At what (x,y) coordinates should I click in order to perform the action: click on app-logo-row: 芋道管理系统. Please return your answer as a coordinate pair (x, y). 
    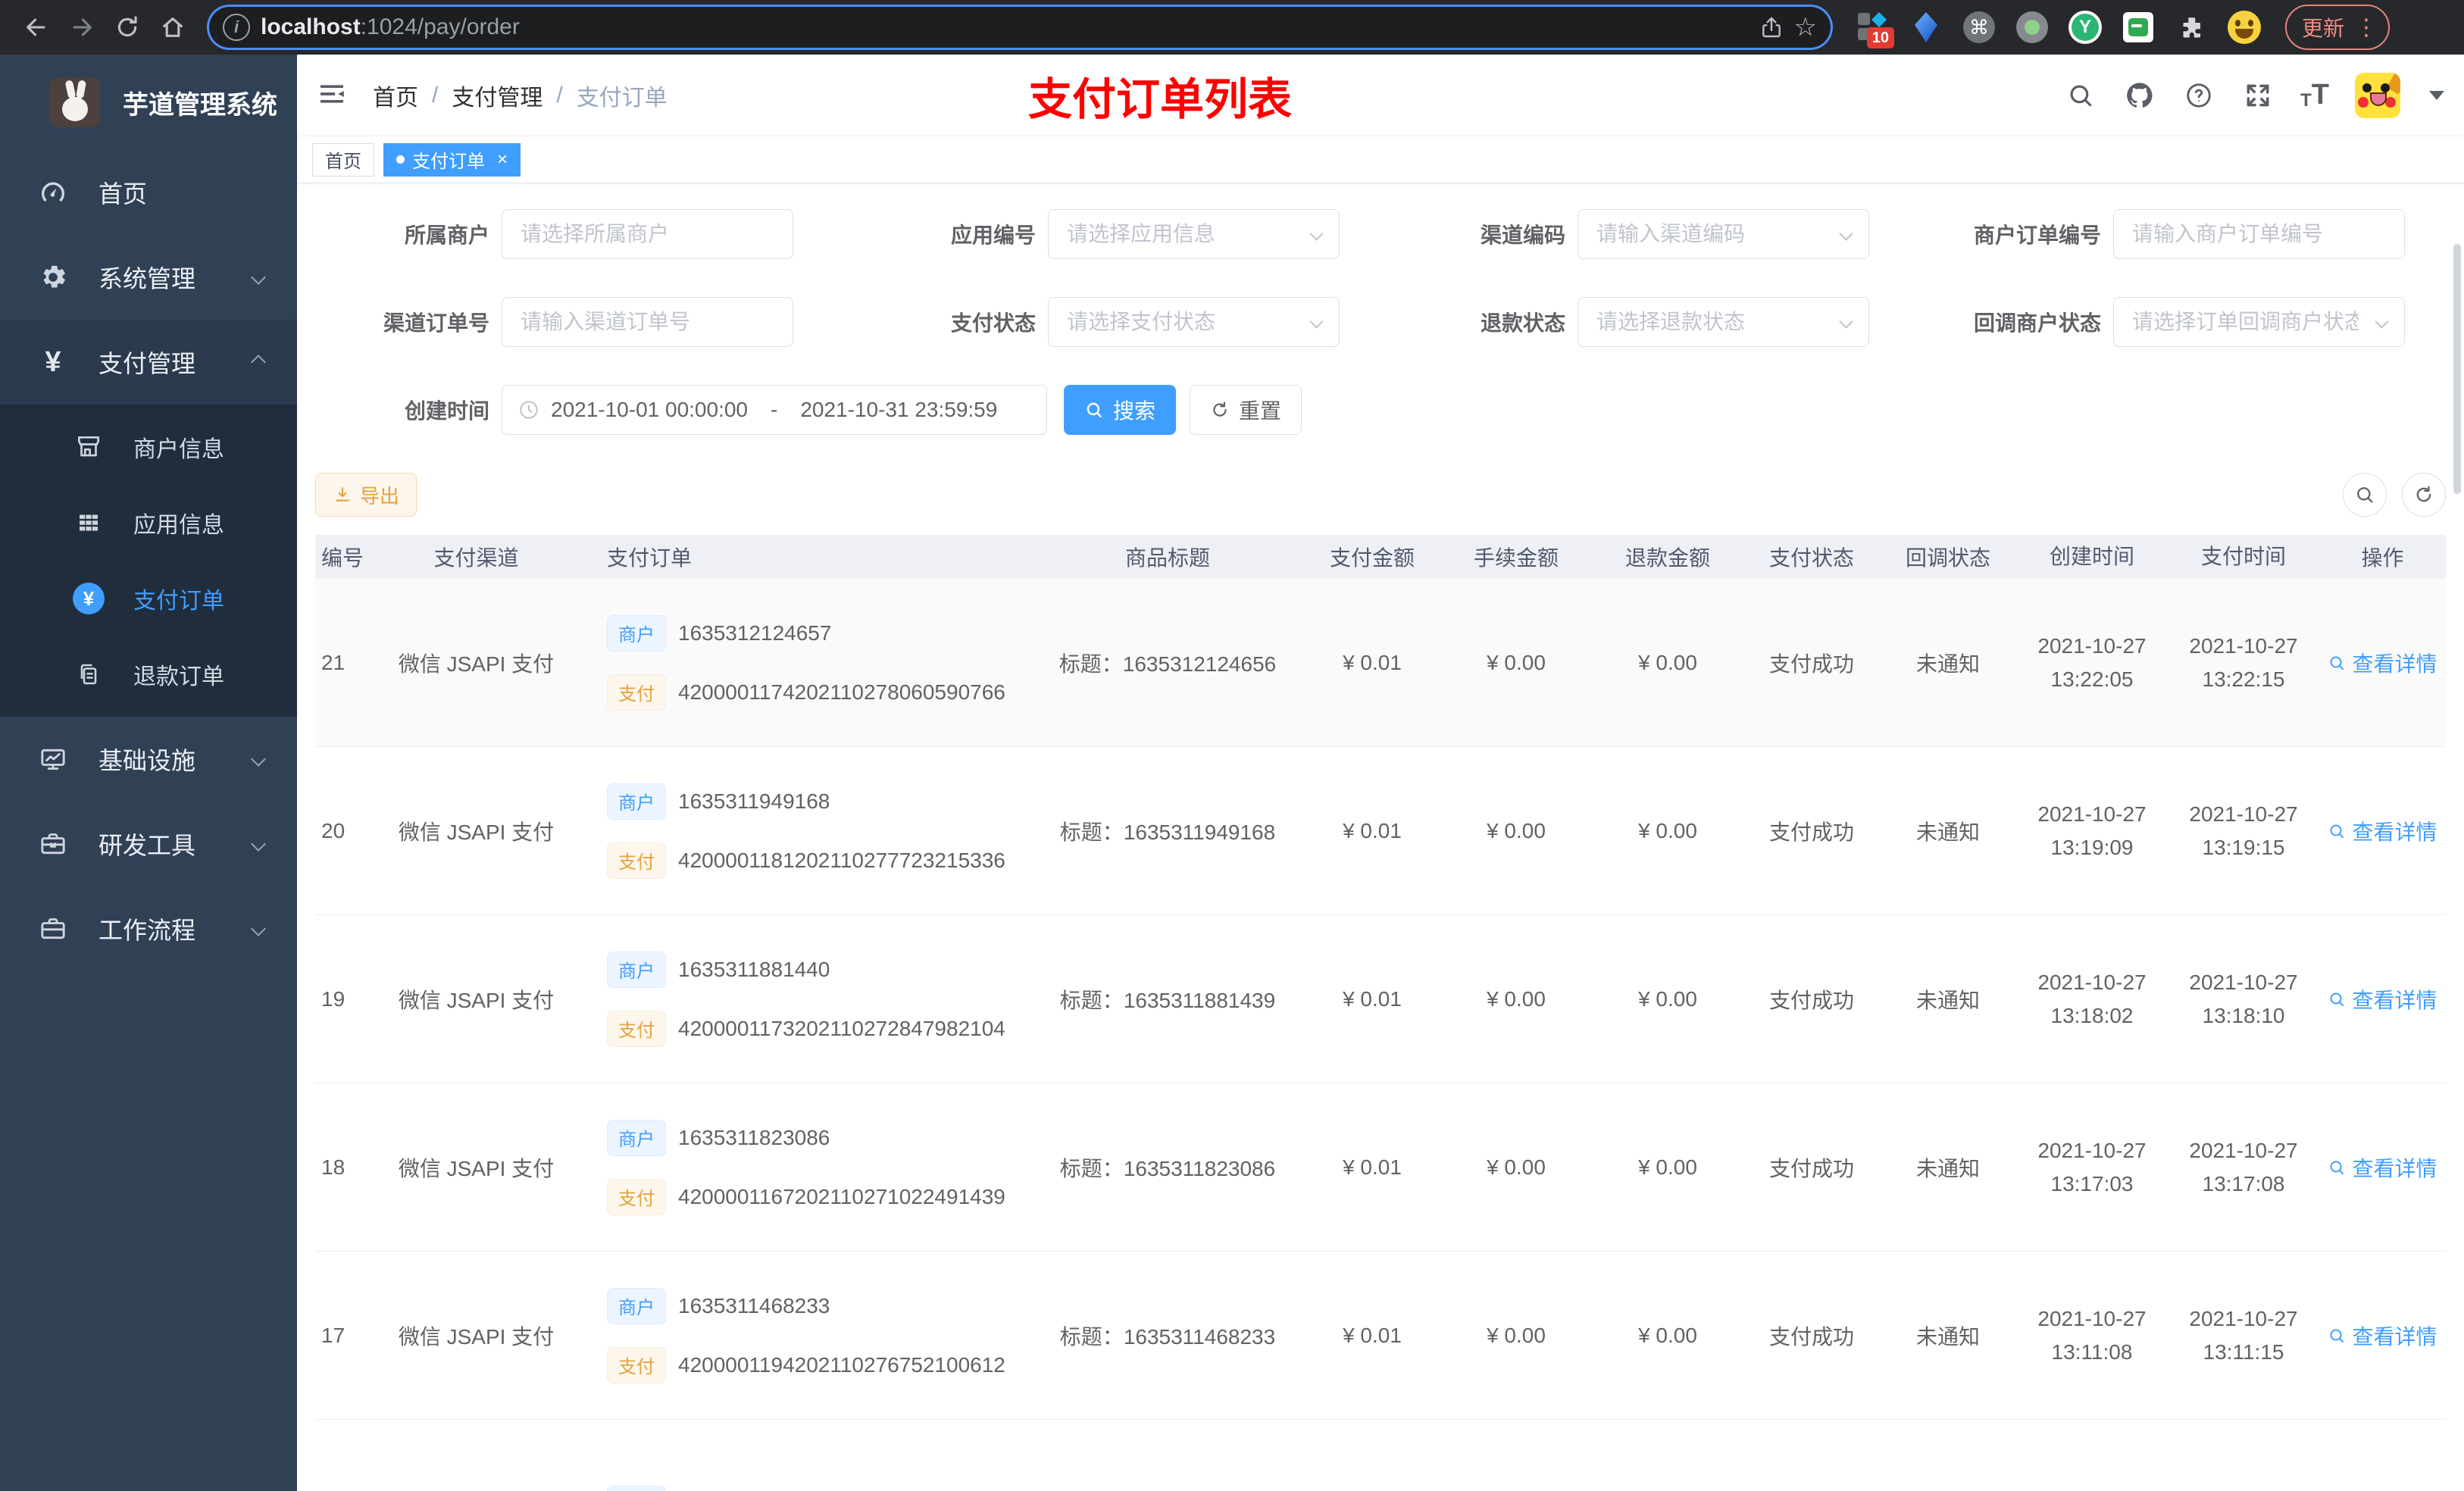
    Looking at the image, I should click on (148, 102).